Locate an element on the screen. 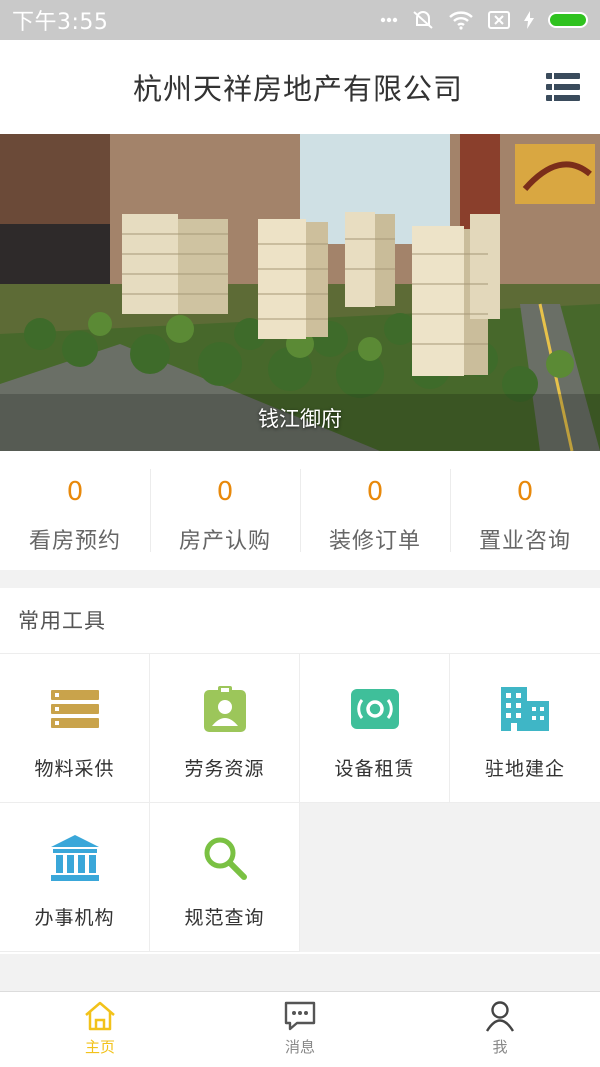 This screenshot has width=600, height=1067. stat-label: 看房预约 is located at coordinates (74, 541).